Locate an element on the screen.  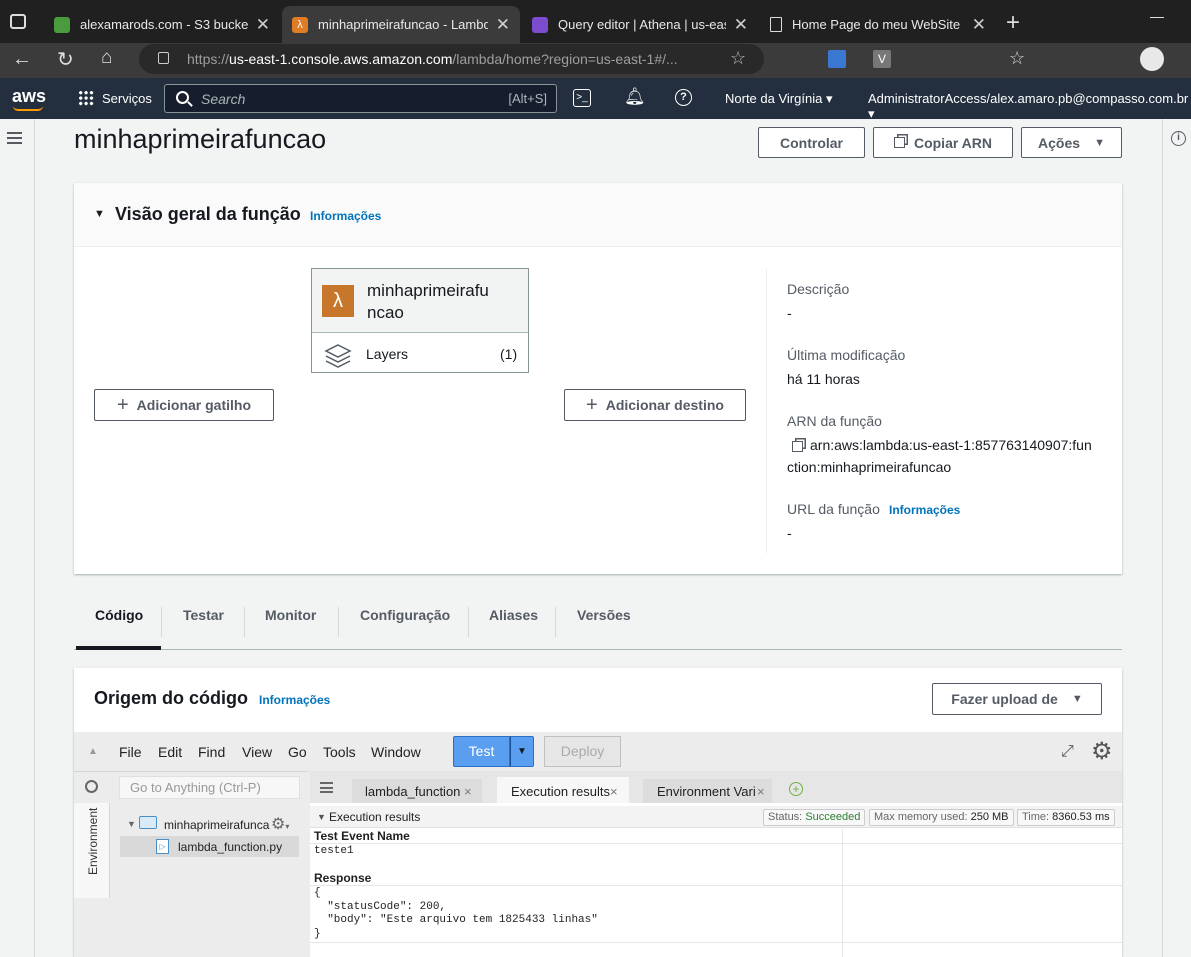
environment-label: Environment is located at coordinates (93, 841).